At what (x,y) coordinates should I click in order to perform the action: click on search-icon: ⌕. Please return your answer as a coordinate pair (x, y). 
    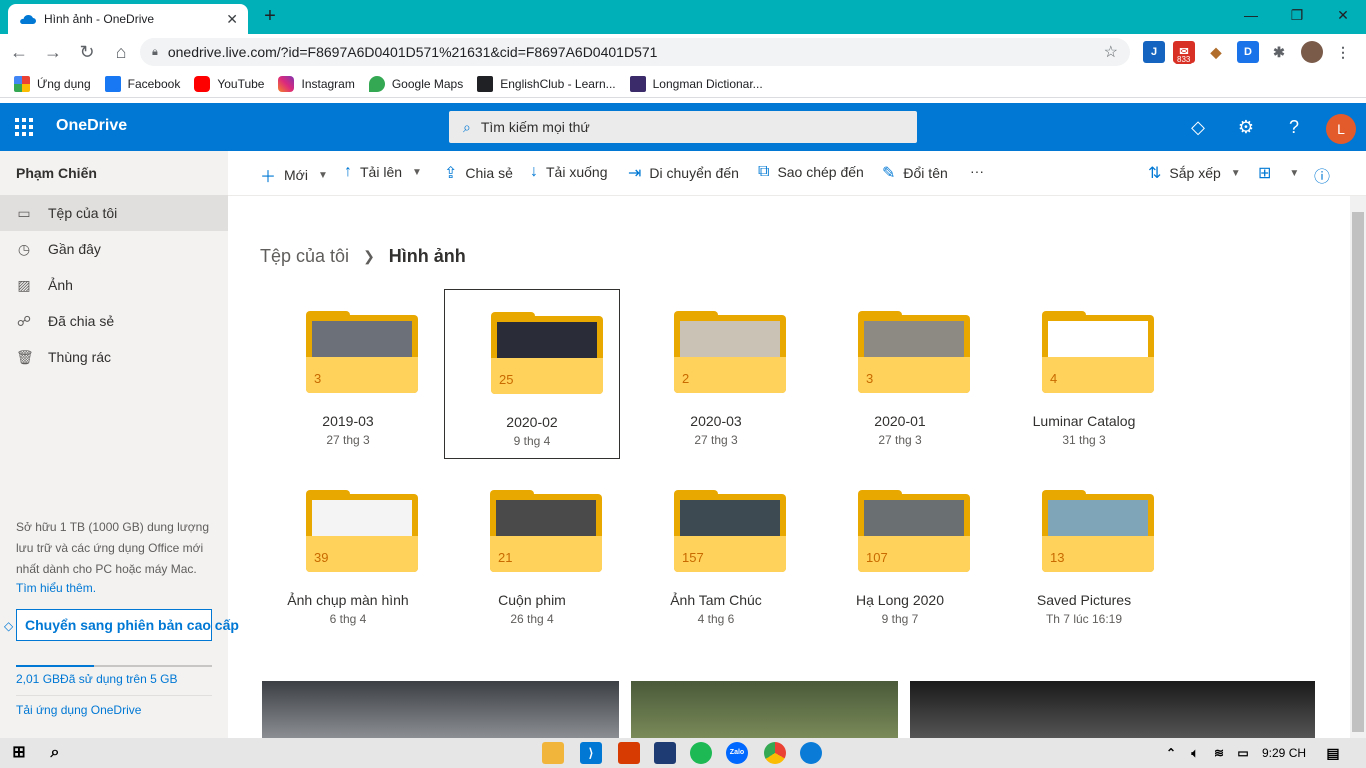
    Looking at the image, I should click on (55, 753).